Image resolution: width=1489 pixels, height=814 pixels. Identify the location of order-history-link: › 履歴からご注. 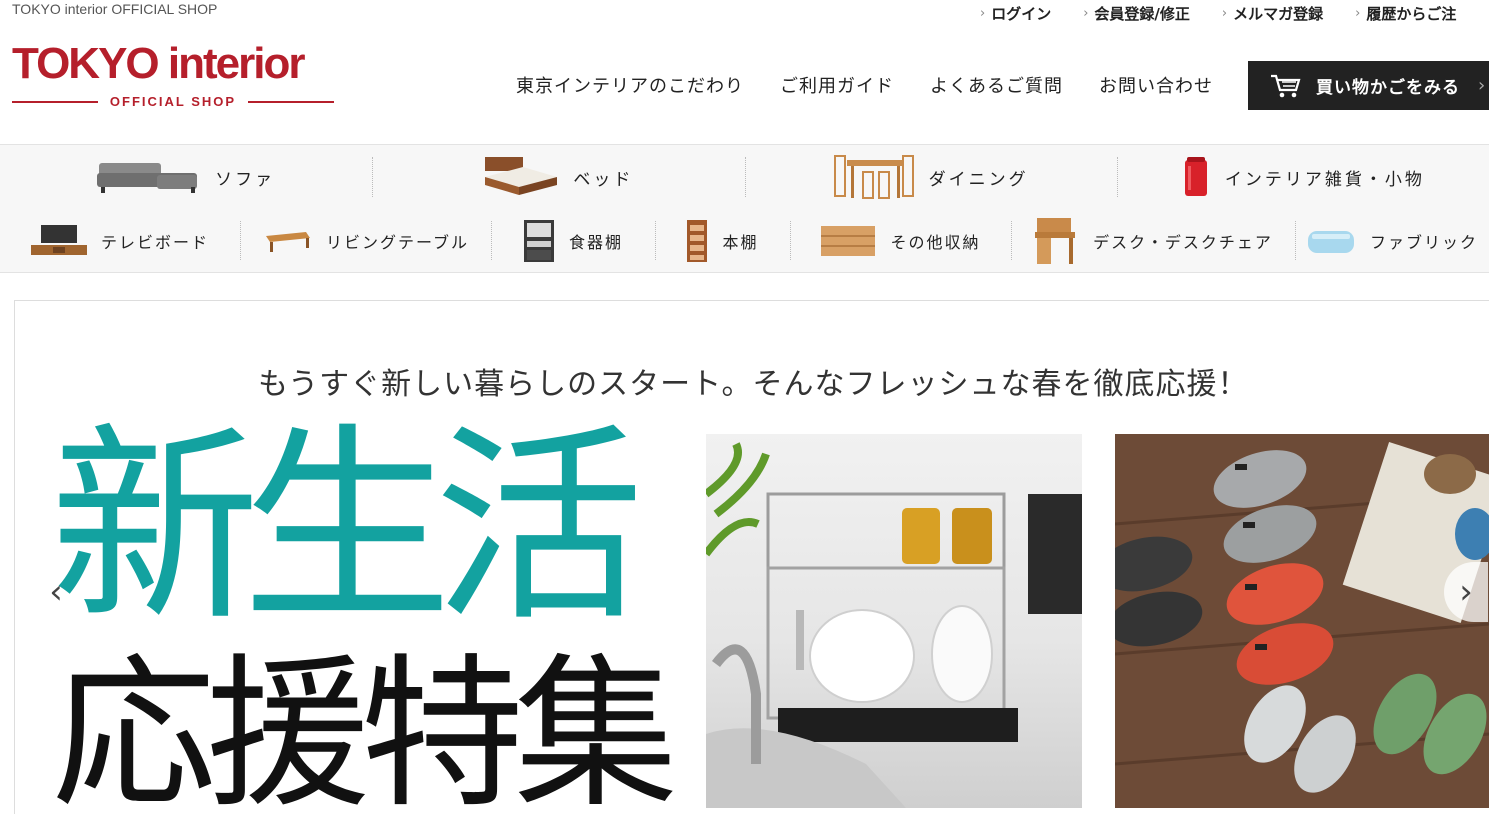
(1405, 13).